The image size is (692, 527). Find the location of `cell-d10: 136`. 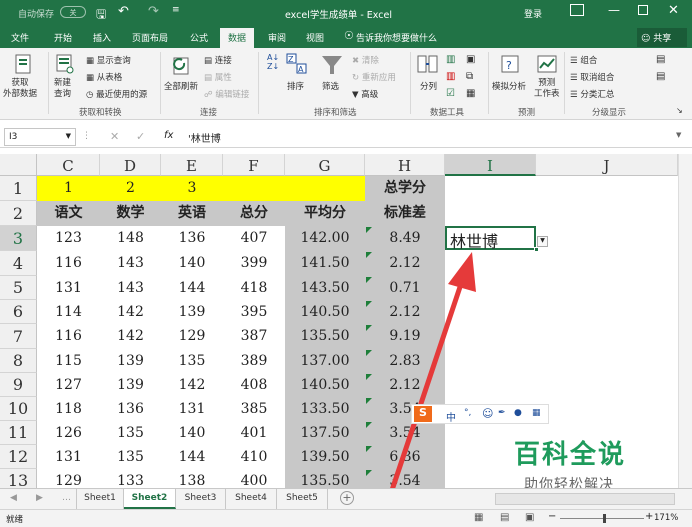

cell-d10: 136 is located at coordinates (130, 409).